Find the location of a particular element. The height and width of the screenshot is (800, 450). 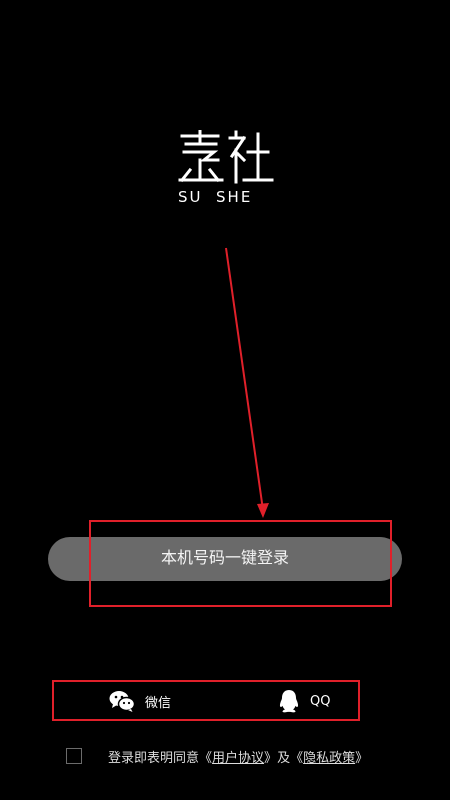

logo-latin-text: SU SHE is located at coordinates (215, 197).